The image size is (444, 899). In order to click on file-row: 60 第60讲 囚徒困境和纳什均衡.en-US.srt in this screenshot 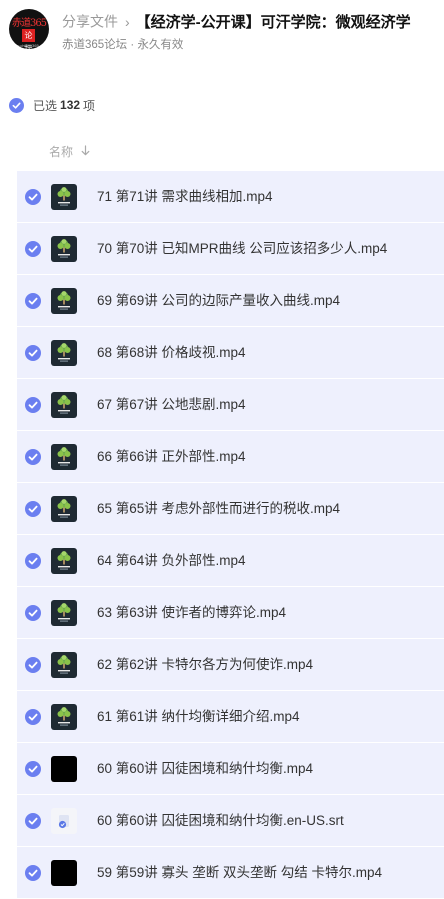, I will do `click(230, 820)`.